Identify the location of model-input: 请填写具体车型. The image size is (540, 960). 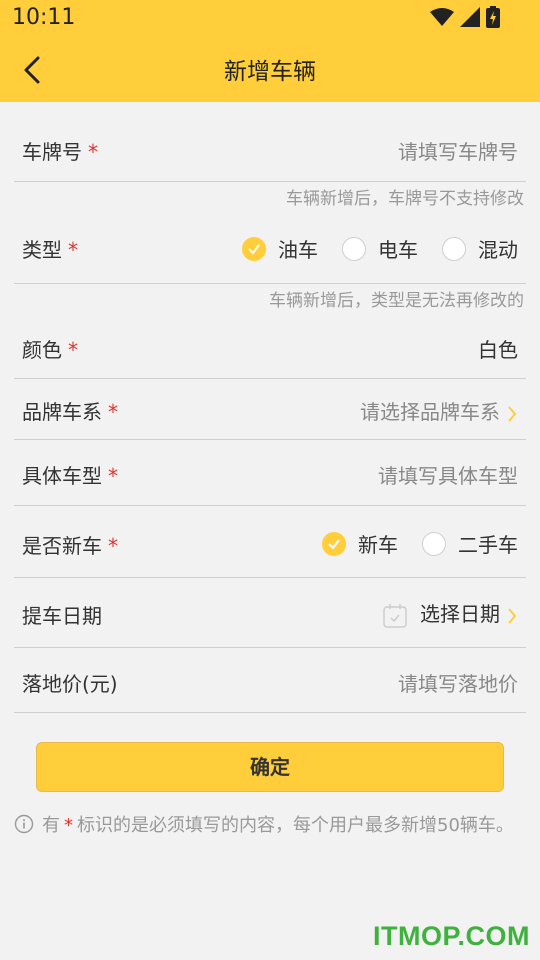
(448, 474).